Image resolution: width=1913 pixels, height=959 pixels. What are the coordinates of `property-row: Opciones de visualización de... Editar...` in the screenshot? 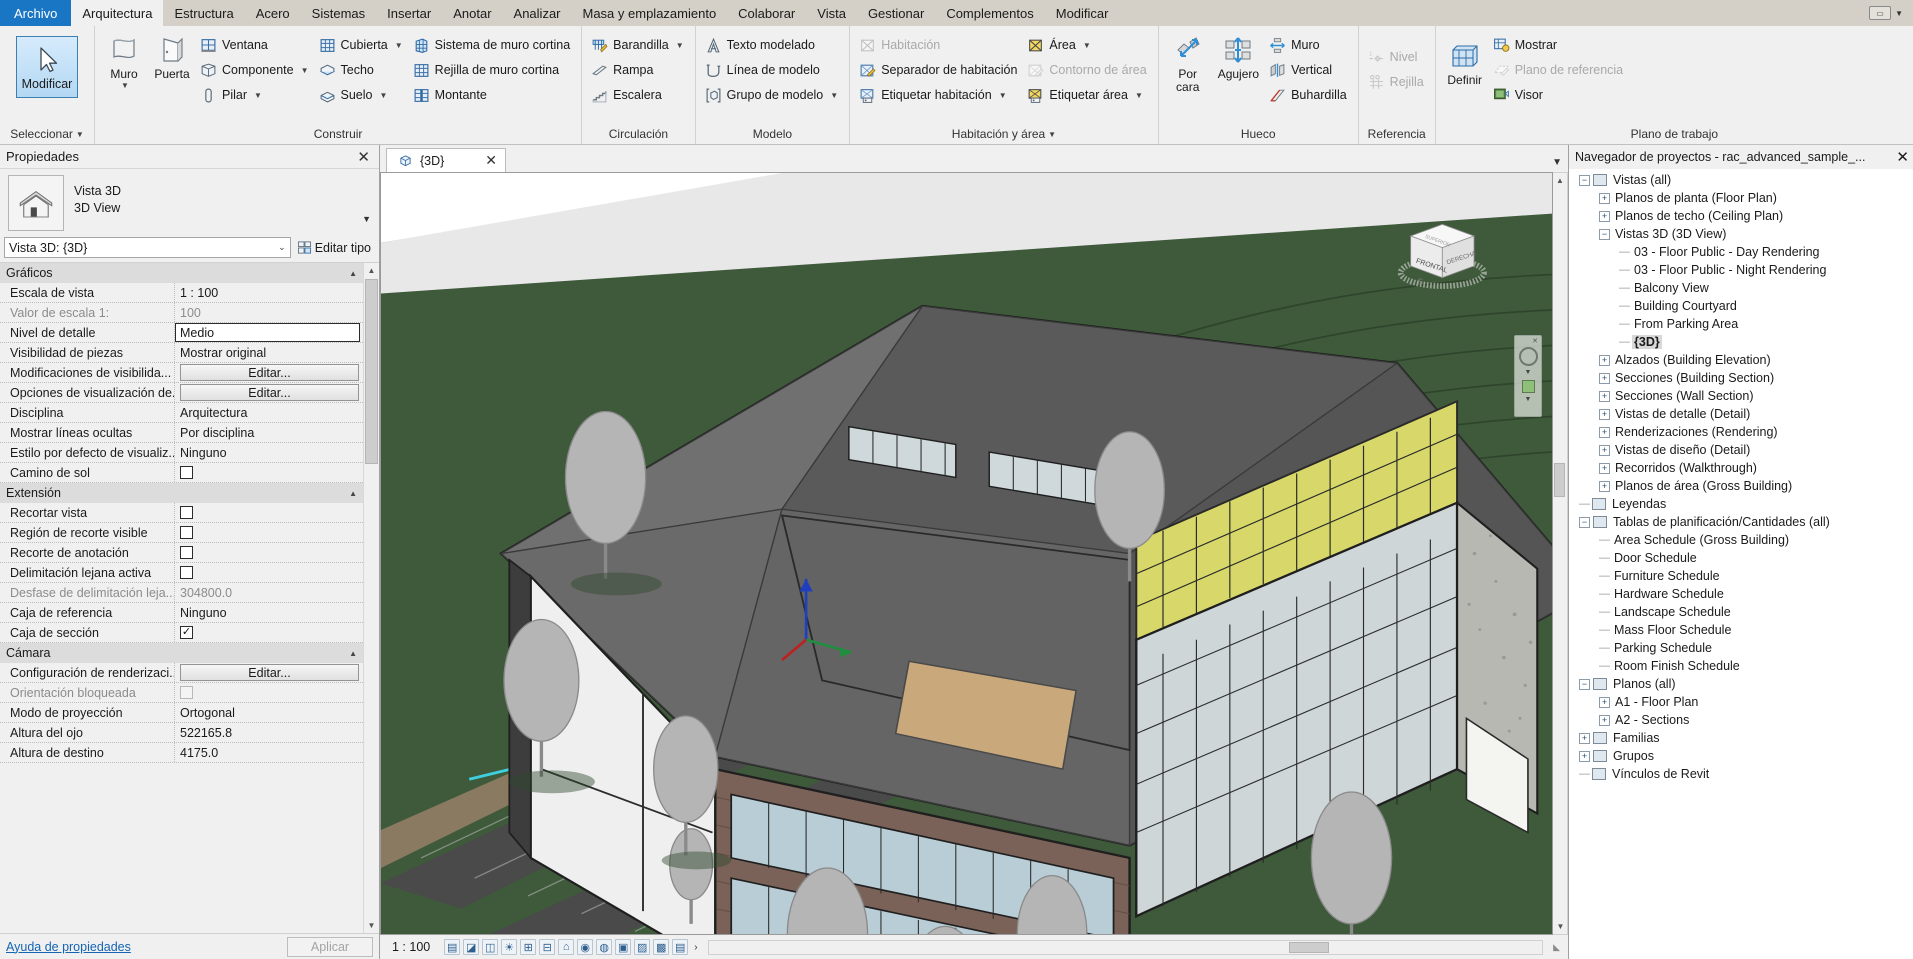 It's located at (181, 393).